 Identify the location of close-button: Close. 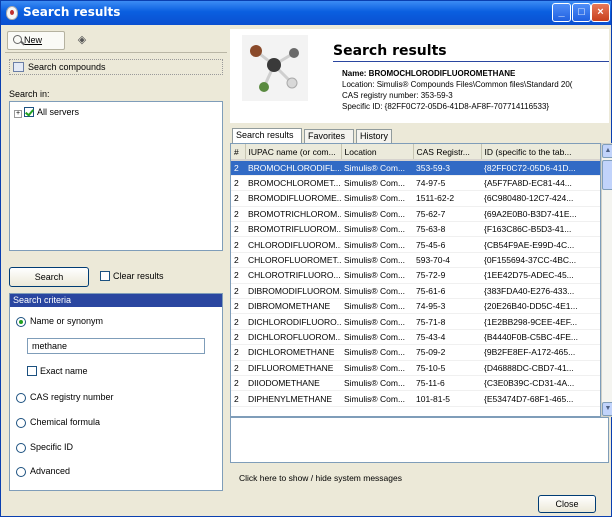
(567, 504).